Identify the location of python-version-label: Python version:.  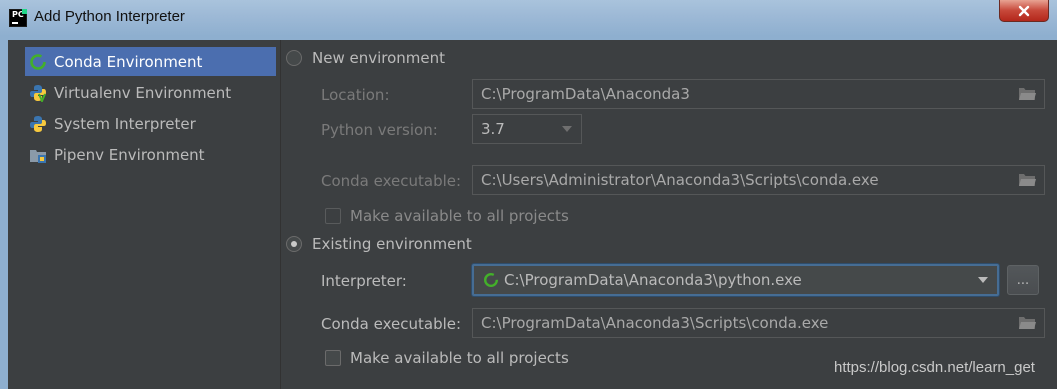
(379, 130).